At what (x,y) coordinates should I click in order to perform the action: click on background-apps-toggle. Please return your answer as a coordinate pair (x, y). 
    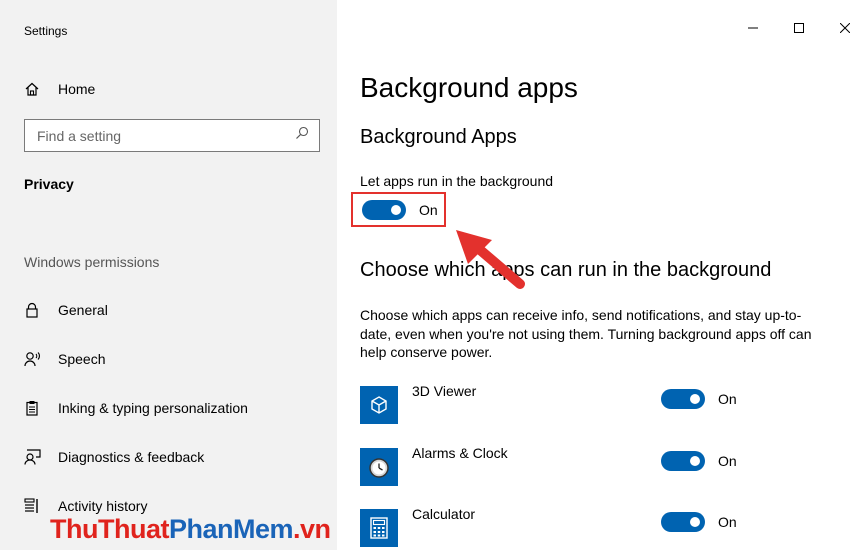
    Looking at the image, I should click on (384, 209).